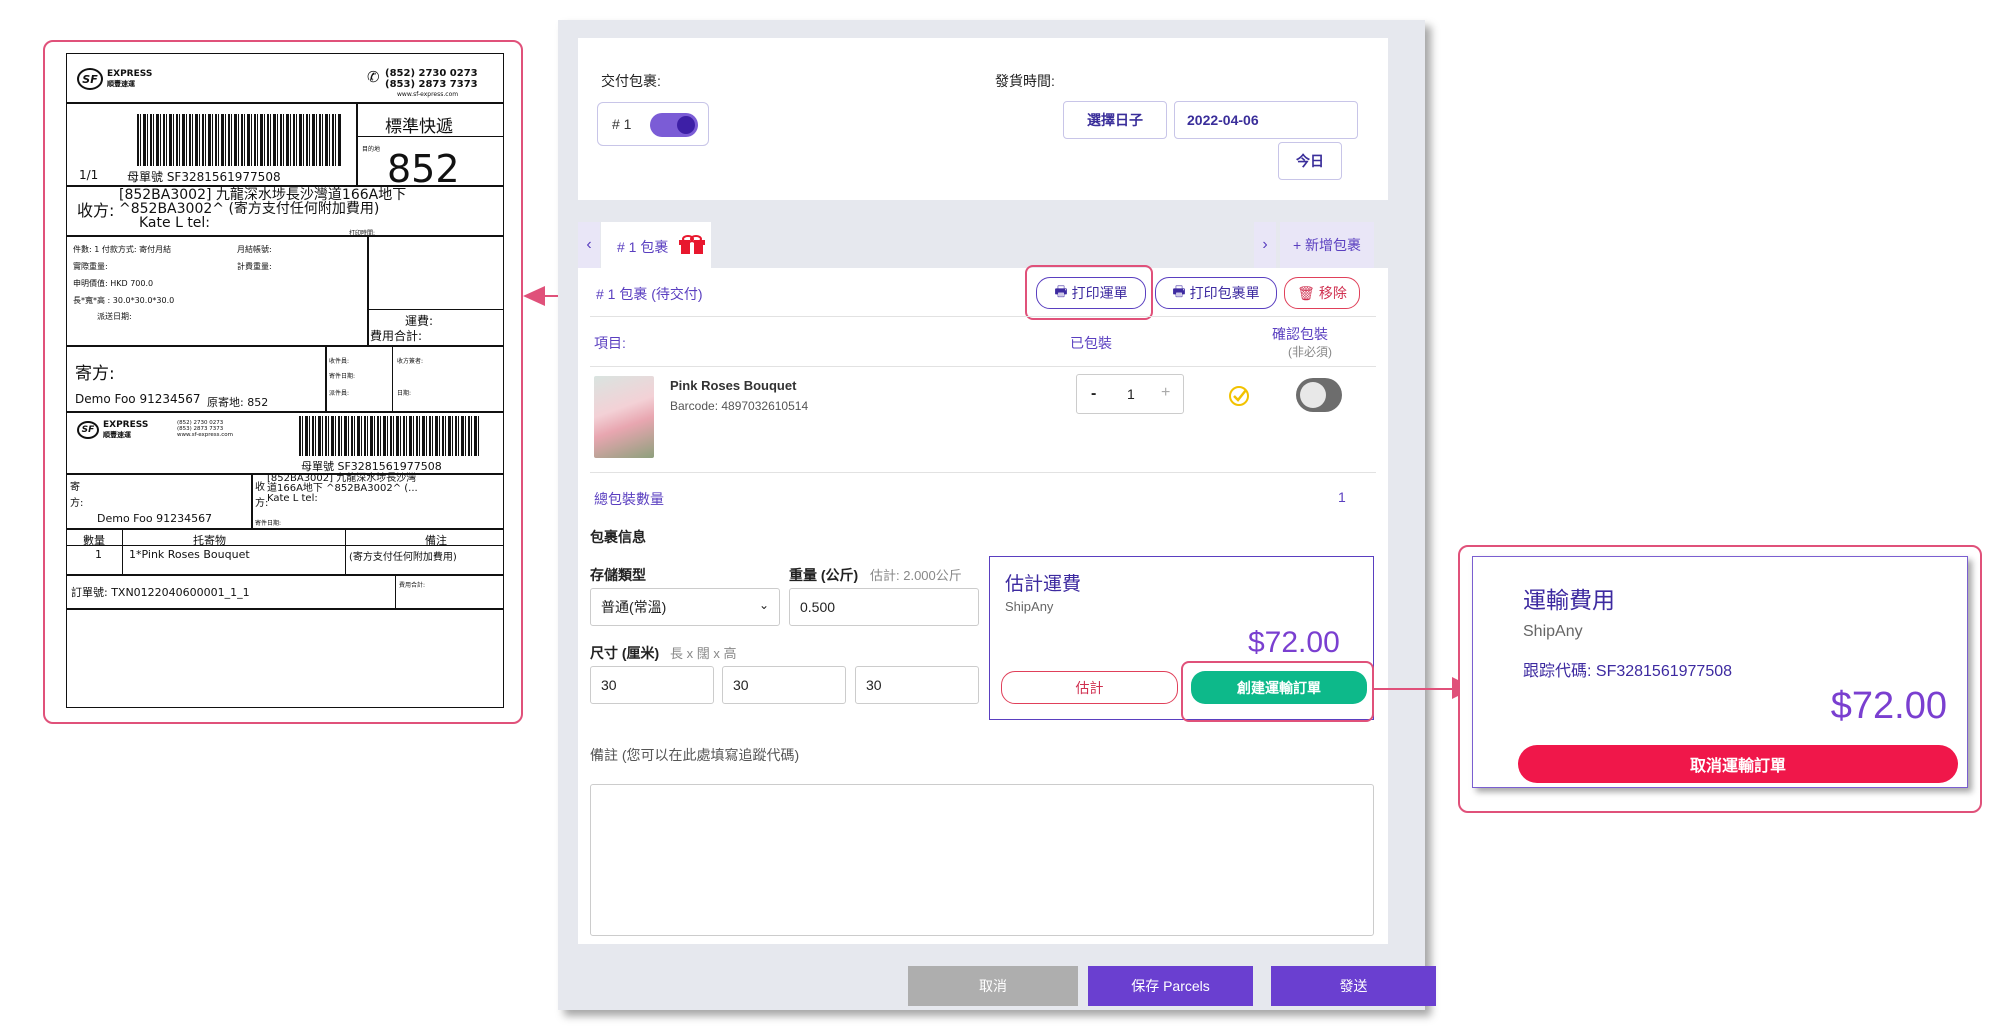 Image resolution: width=1999 pixels, height=1029 pixels. I want to click on cost-title: 運輸費用, so click(1569, 600).